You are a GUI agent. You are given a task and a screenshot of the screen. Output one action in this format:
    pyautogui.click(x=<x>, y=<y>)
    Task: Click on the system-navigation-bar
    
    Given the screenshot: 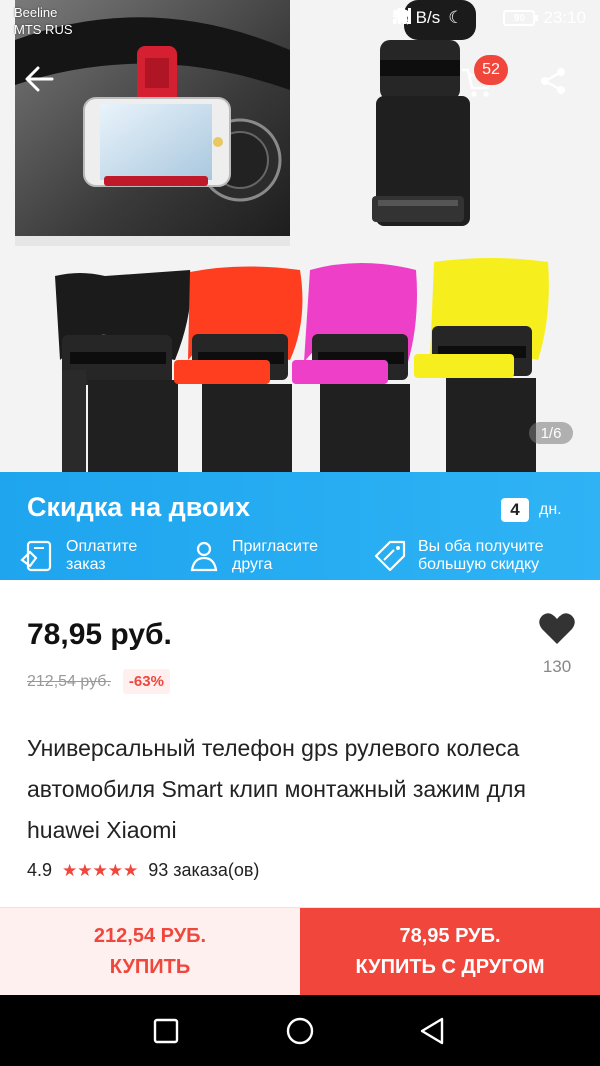 What is the action you would take?
    pyautogui.click(x=300, y=1030)
    